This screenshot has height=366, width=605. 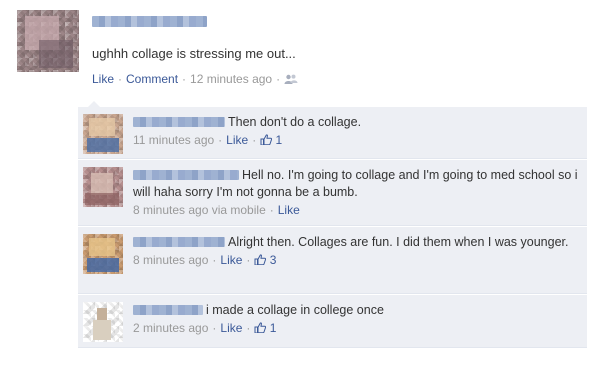 I want to click on post-meta: Like · Comment · 12 minutes ago ·, so click(x=195, y=79).